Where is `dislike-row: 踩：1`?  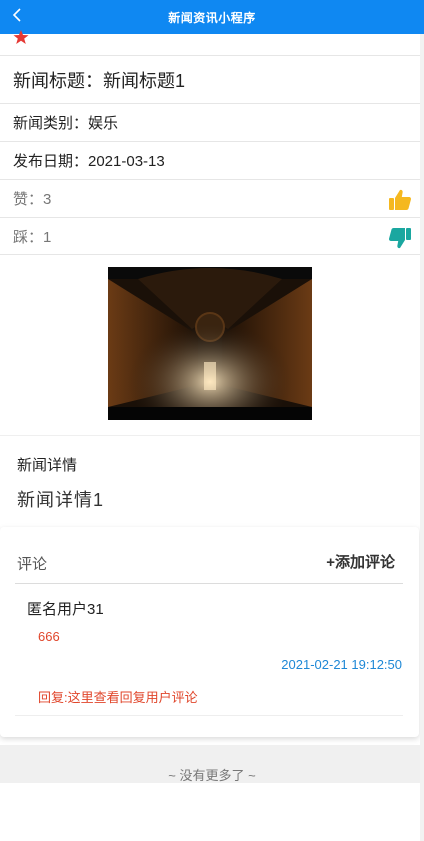
dislike-row: 踩：1 is located at coordinates (212, 236).